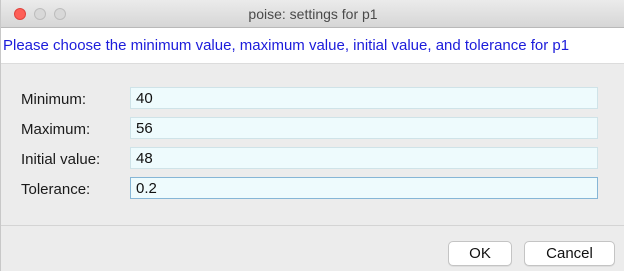 The image size is (624, 271). I want to click on title-bar: poise: settings for p1, so click(312, 14).